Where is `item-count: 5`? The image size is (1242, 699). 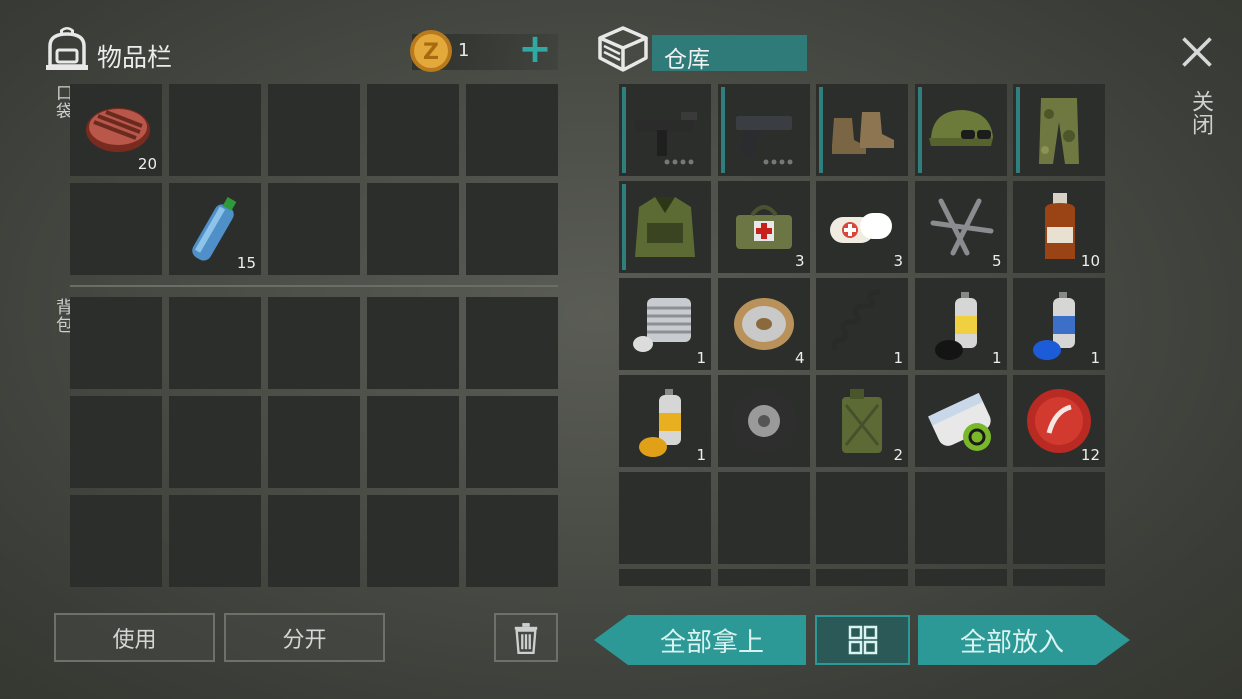
item-count: 5 is located at coordinates (996, 261).